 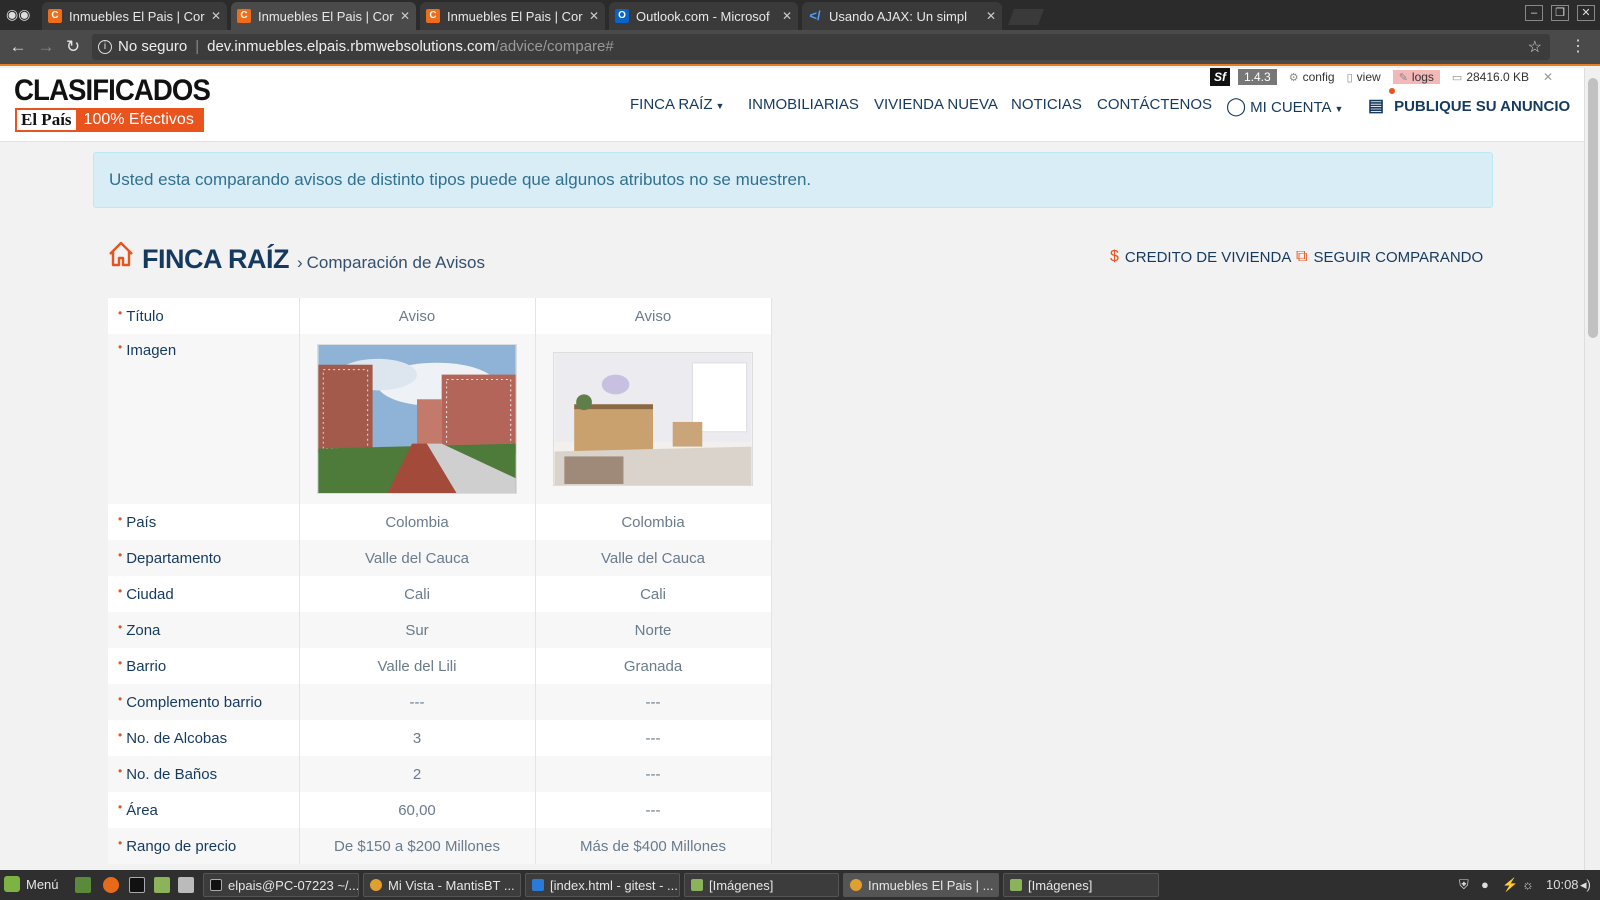 I want to click on page-title: FINCA RAÍZ, so click(x=215, y=259).